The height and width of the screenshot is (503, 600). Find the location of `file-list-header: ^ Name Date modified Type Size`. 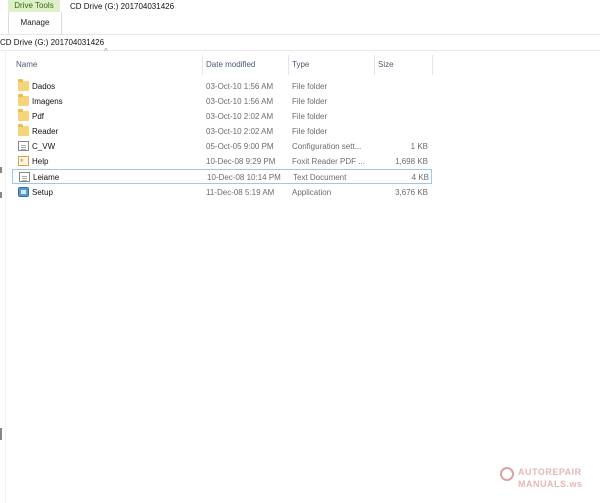

file-list-header: ^ Name Date modified Type Size is located at coordinates (224, 61).